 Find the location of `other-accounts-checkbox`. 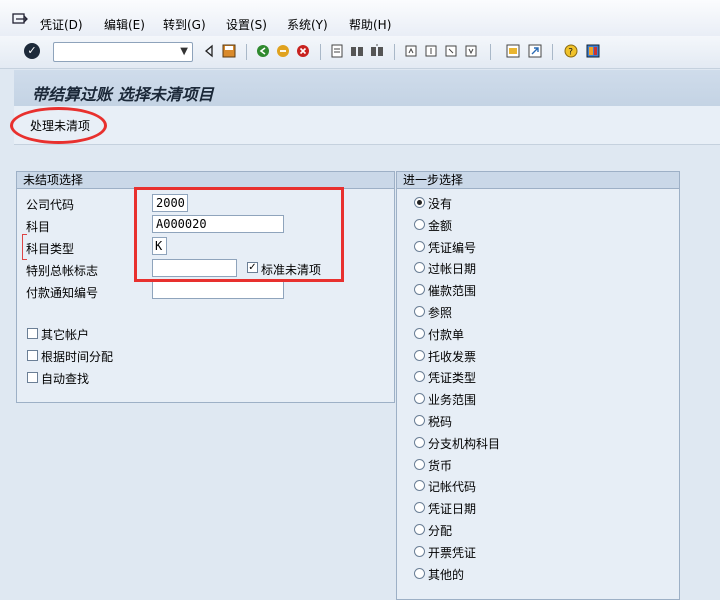

other-accounts-checkbox is located at coordinates (32, 333).